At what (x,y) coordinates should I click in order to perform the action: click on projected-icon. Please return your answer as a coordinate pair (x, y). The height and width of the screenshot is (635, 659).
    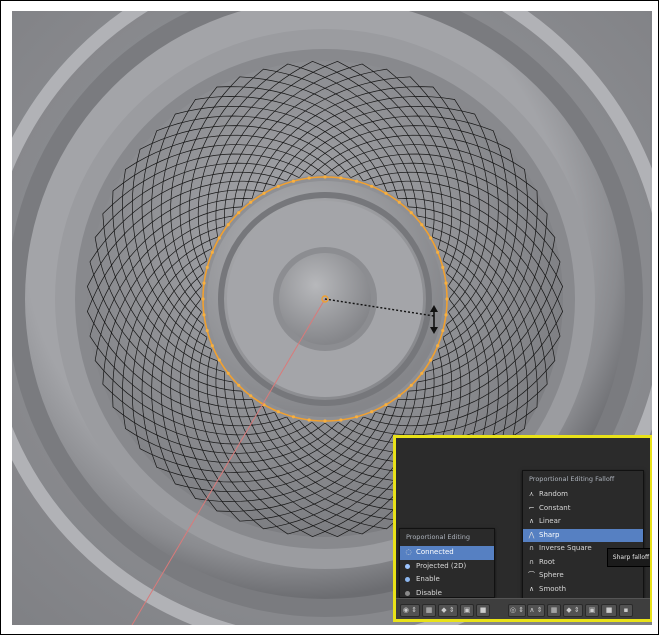
    Looking at the image, I should click on (407, 566).